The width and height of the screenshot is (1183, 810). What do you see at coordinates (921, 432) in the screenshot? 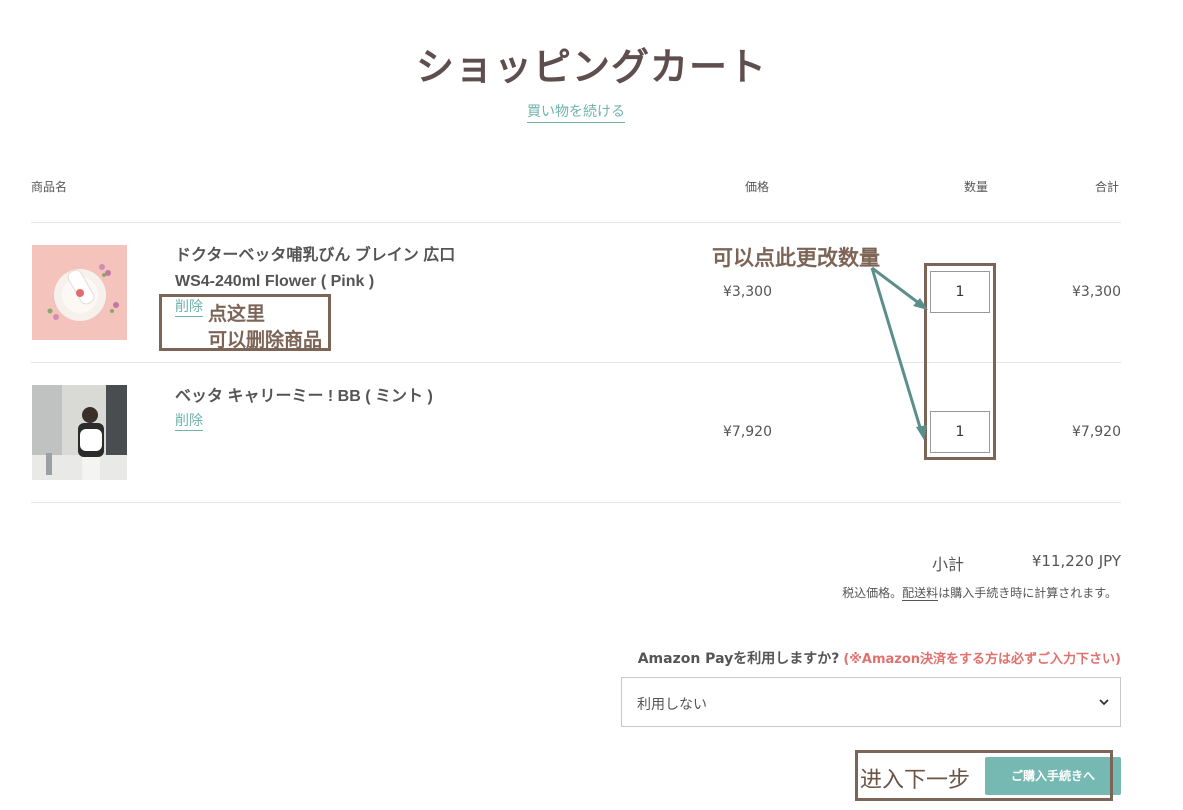
I see `annotation-arrowhead` at bounding box center [921, 432].